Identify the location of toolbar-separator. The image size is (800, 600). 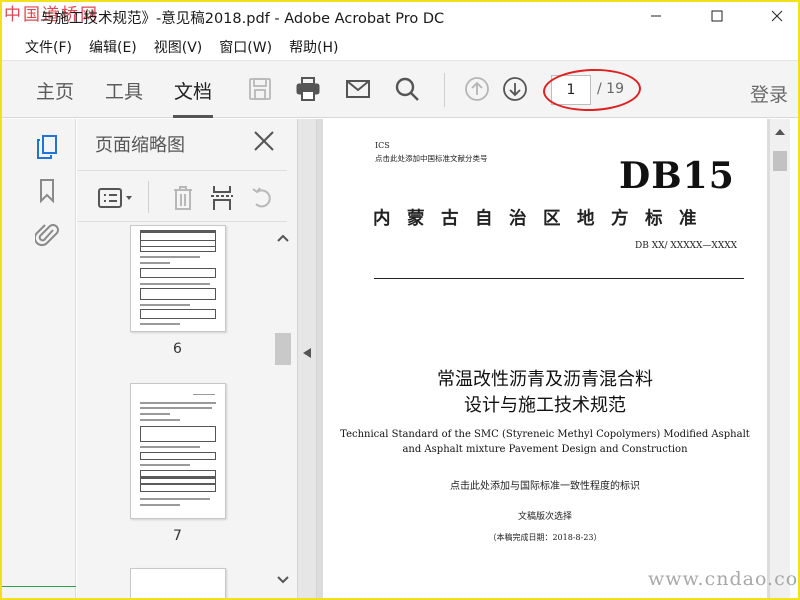
(444, 90).